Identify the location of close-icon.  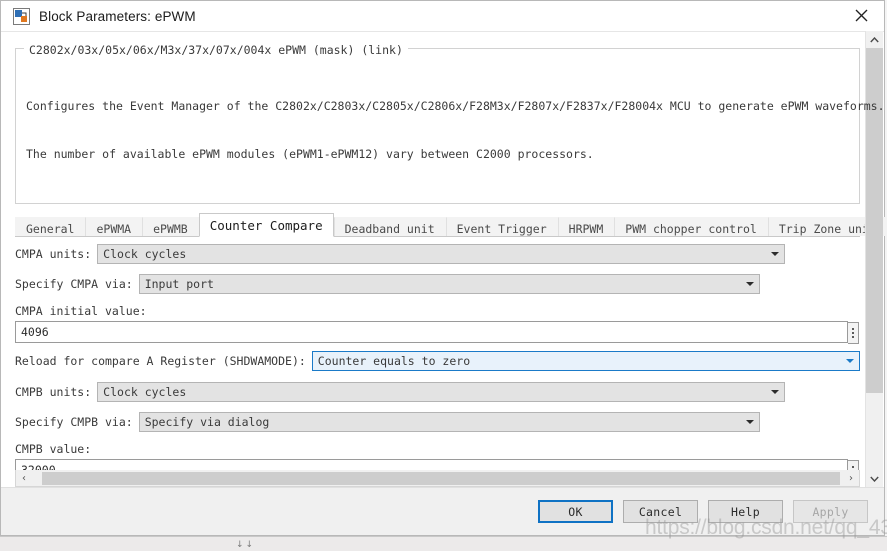
(861, 15).